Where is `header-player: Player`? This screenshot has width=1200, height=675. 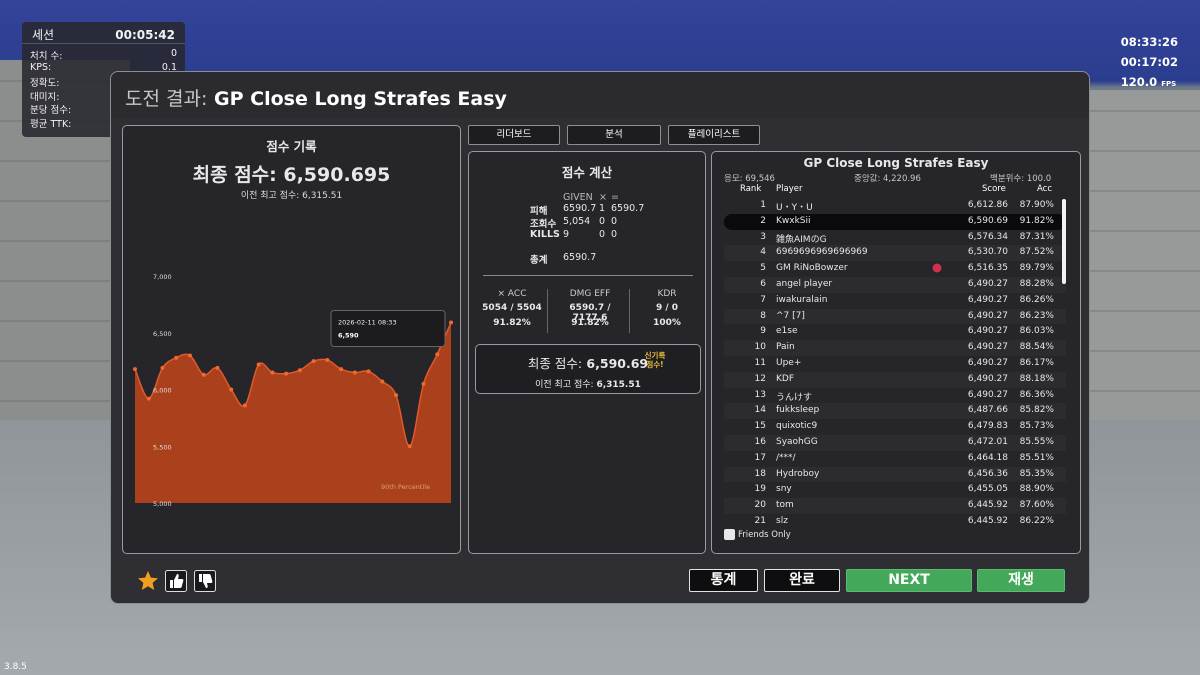 header-player: Player is located at coordinates (789, 189).